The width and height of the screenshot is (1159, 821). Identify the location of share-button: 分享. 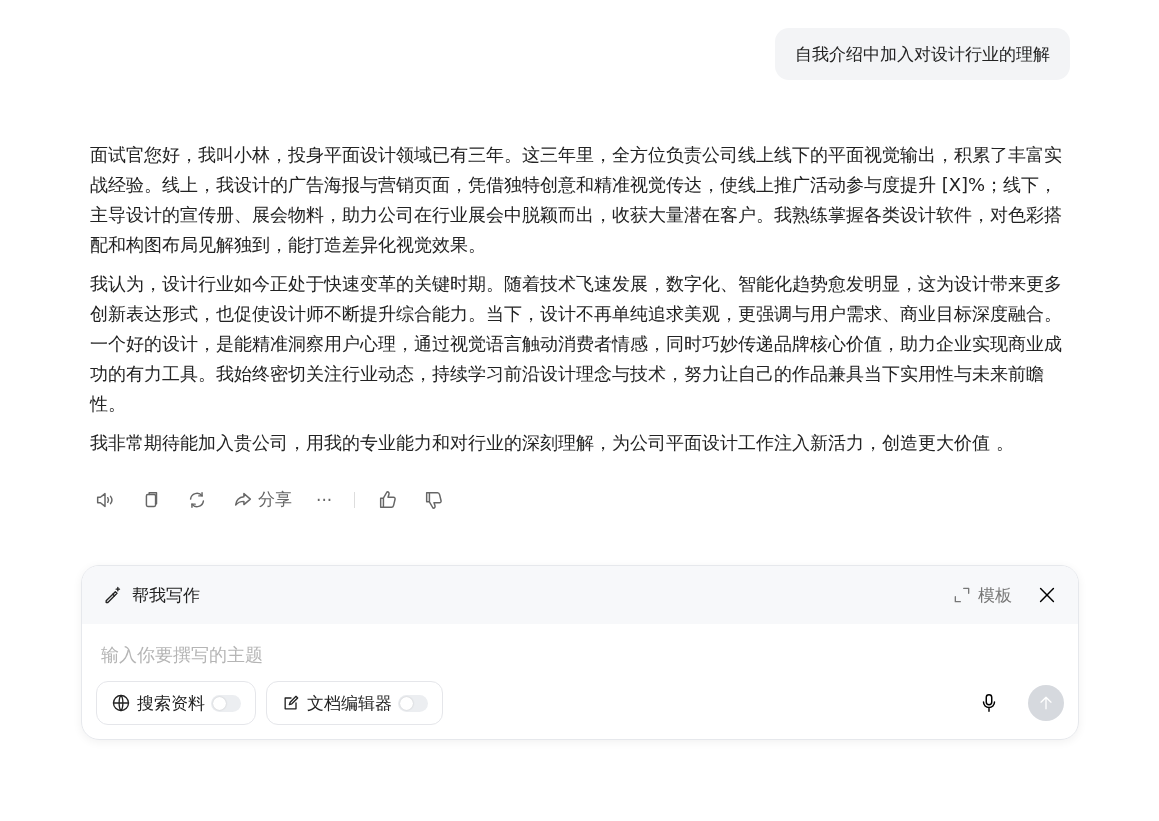
(262, 499).